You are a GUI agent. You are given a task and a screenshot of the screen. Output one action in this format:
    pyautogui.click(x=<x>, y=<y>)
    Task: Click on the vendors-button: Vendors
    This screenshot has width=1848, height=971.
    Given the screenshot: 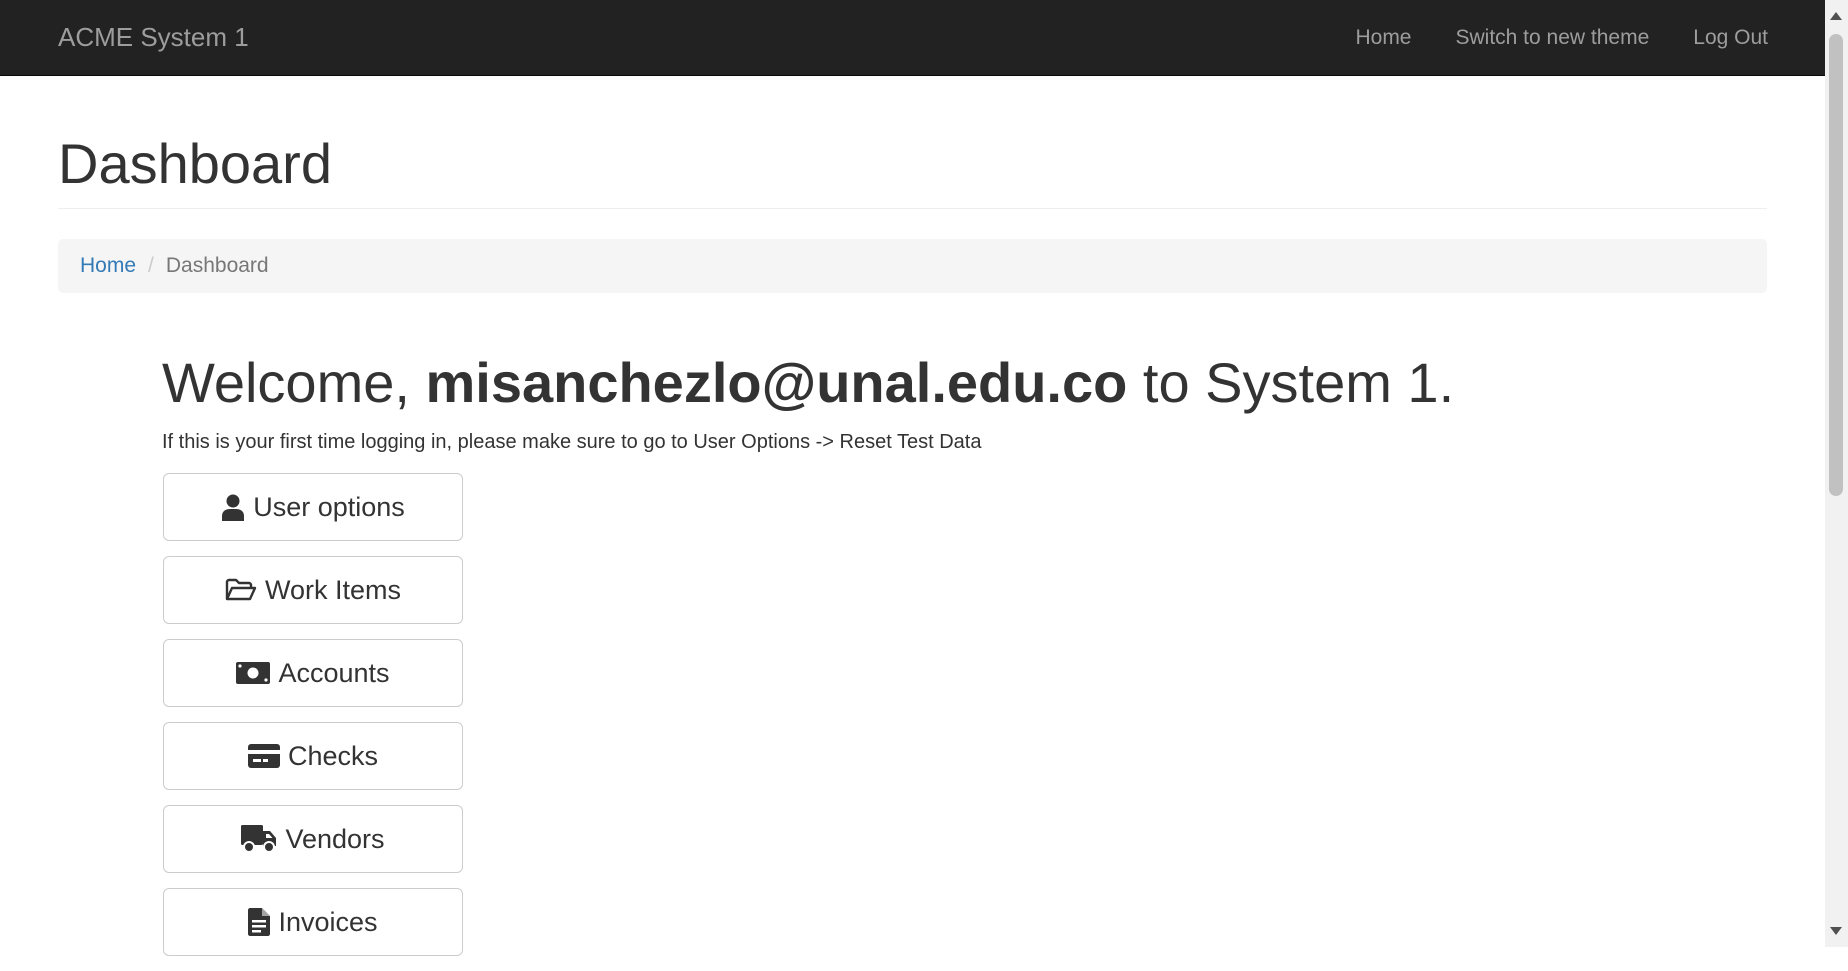 What is the action you would take?
    pyautogui.click(x=313, y=839)
    